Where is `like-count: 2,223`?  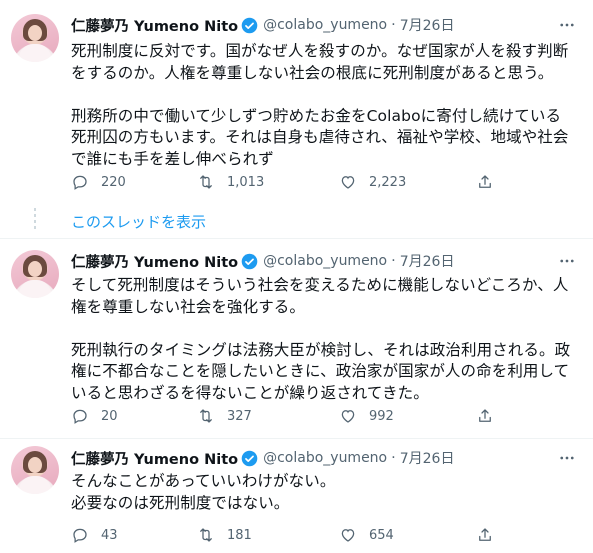 like-count: 2,223 is located at coordinates (388, 182).